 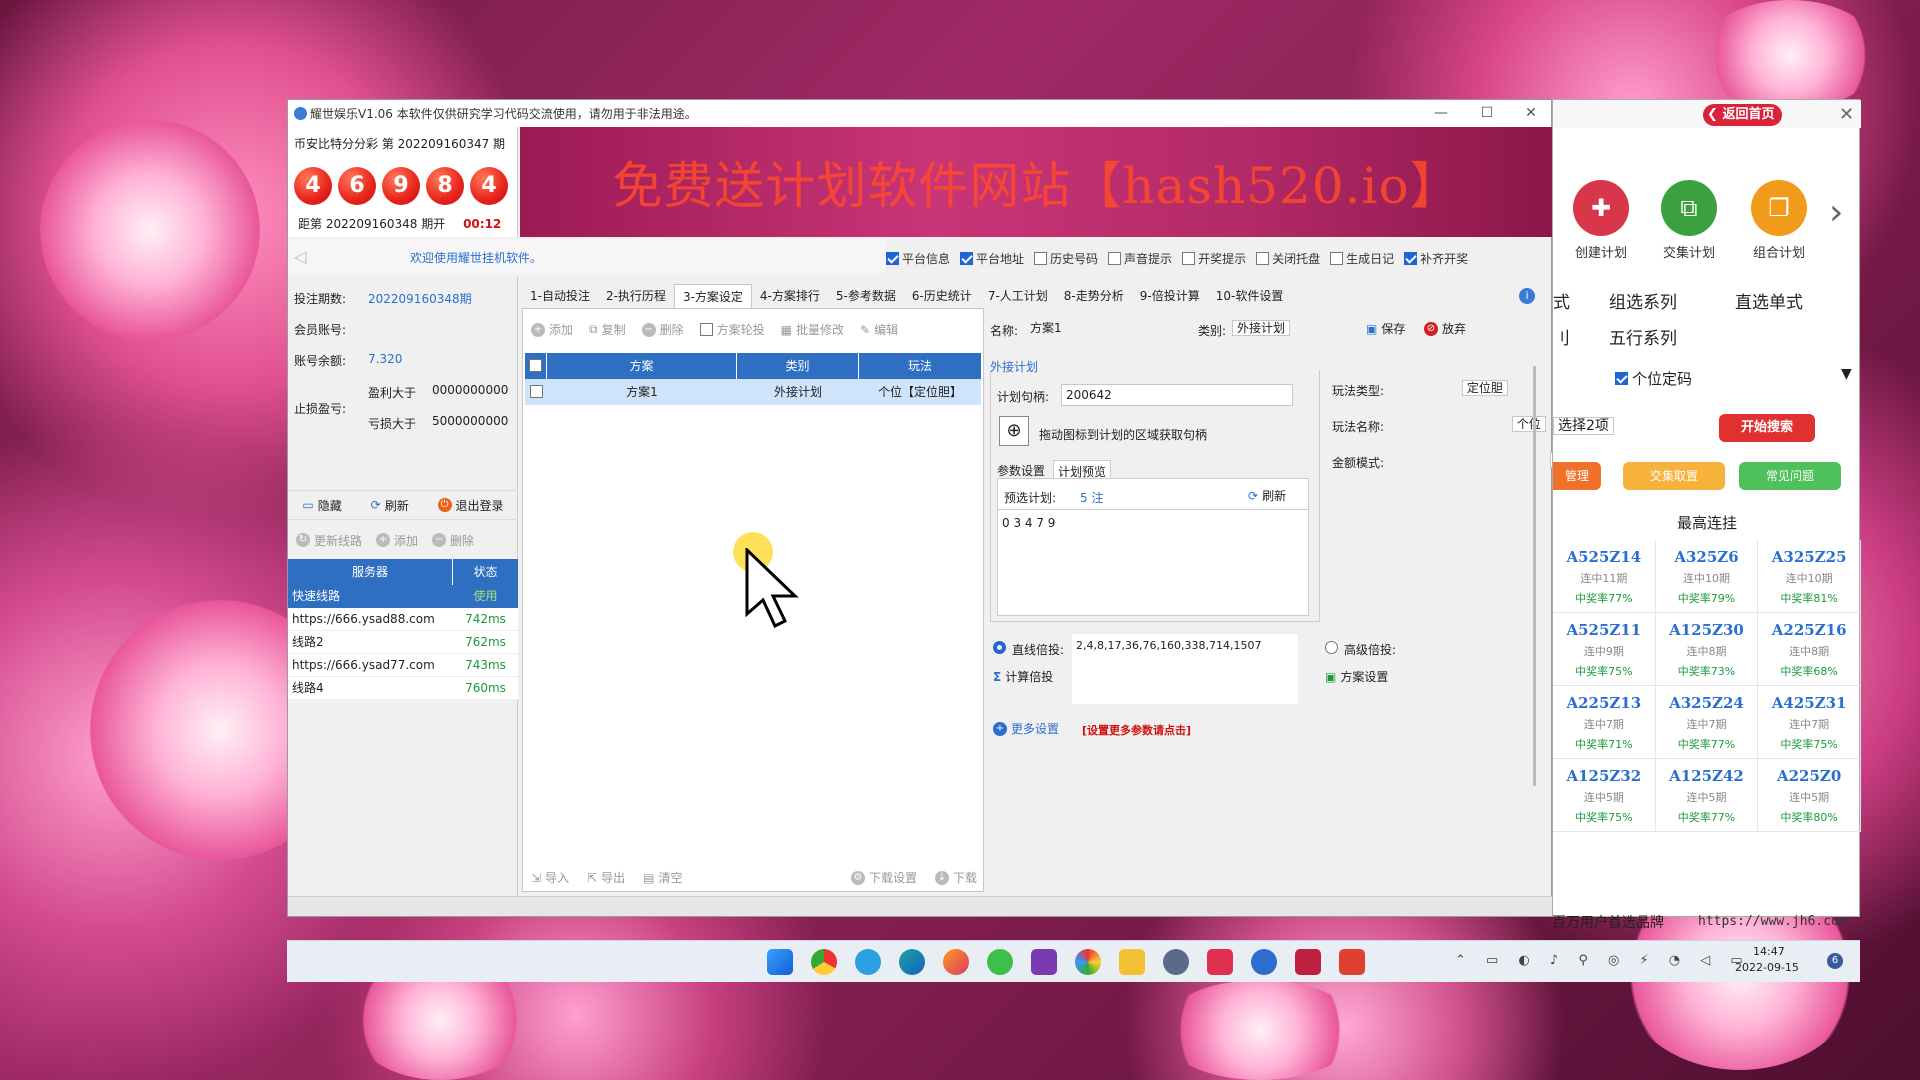 What do you see at coordinates (1707, 795) in the screenshot?
I see `list-item: A125Z42 连中5期 中奖率77%` at bounding box center [1707, 795].